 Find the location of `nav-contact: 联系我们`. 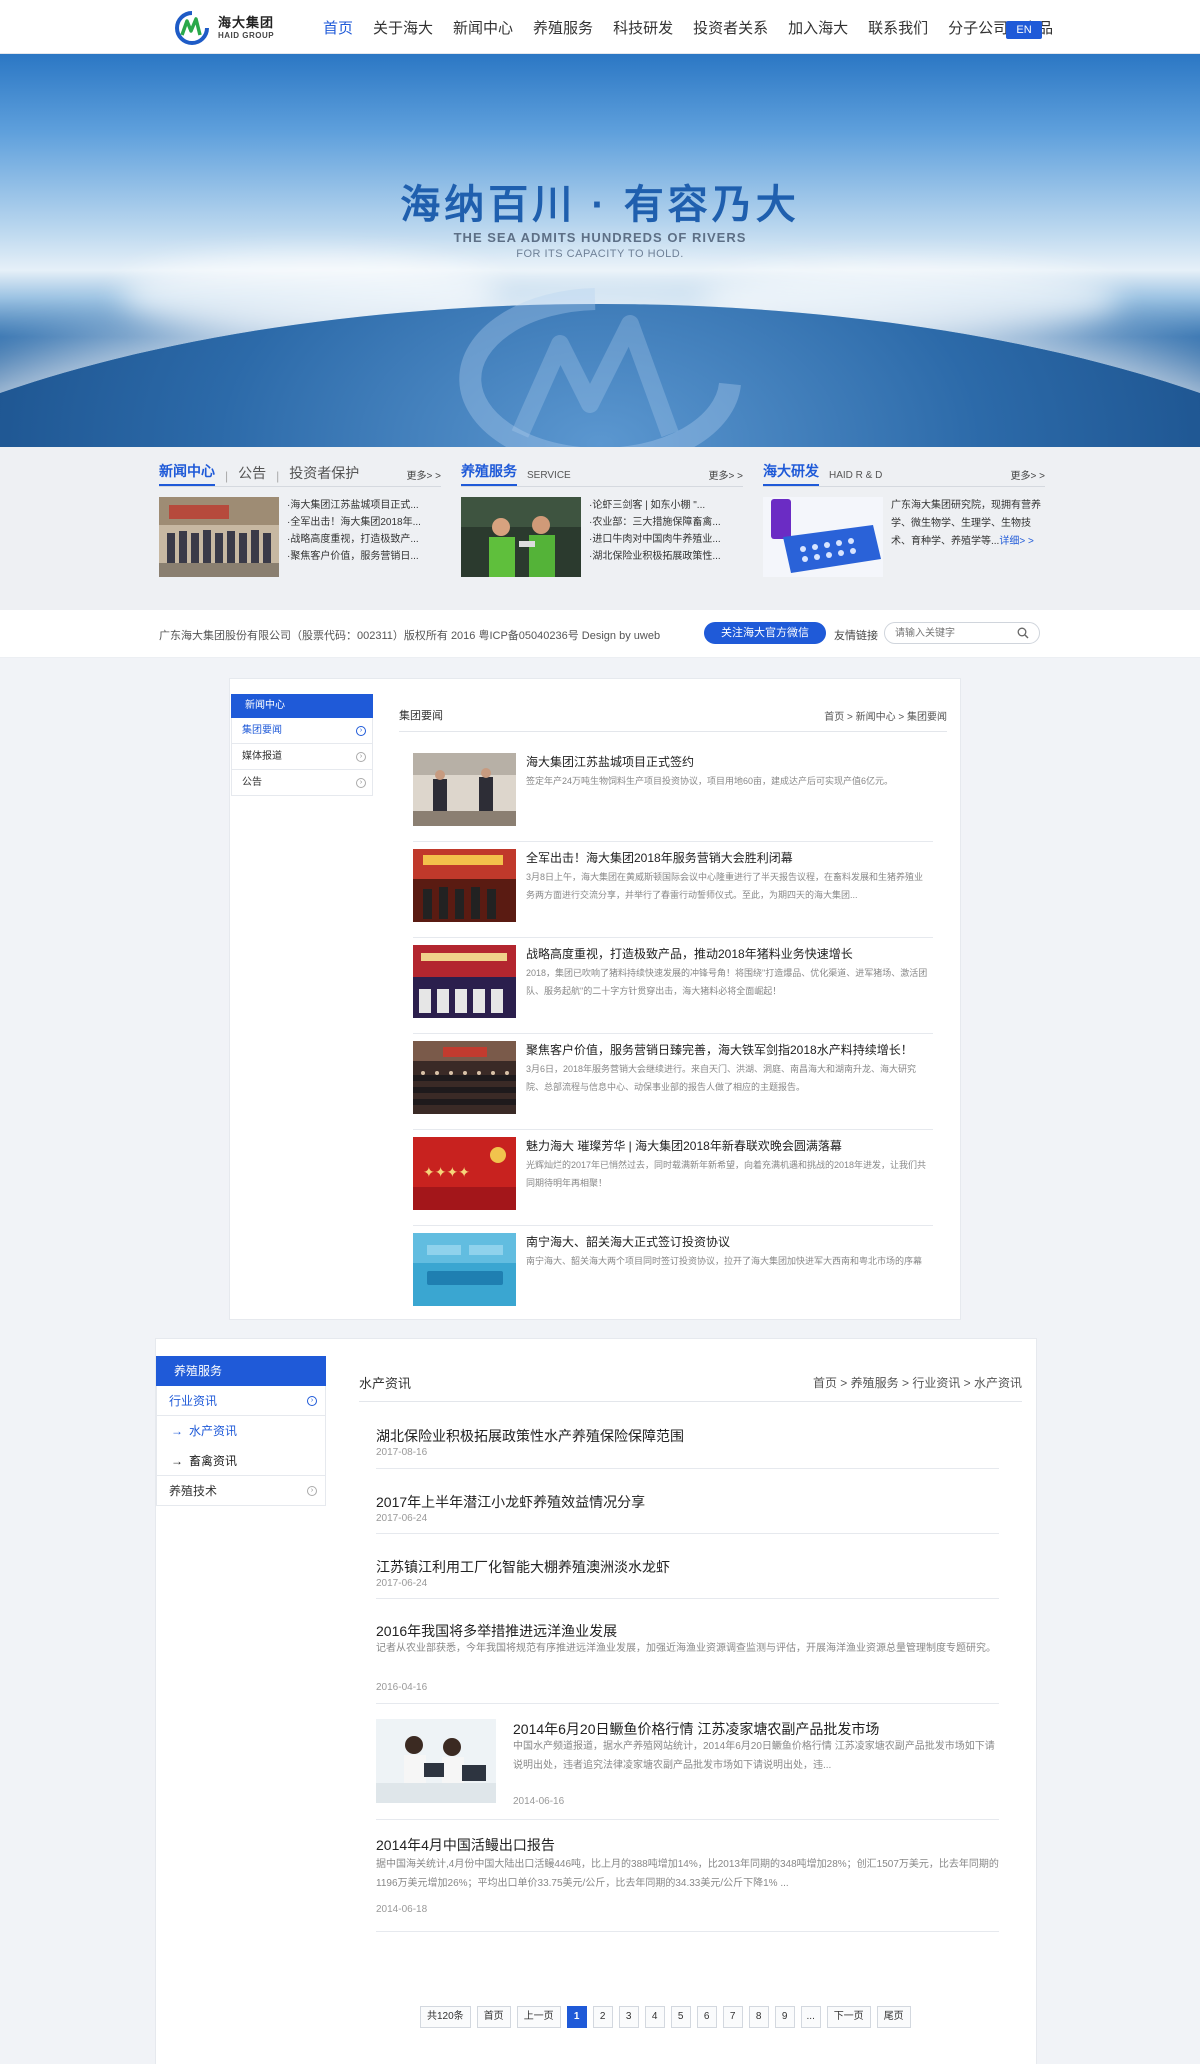

nav-contact: 联系我们 is located at coordinates (898, 27).